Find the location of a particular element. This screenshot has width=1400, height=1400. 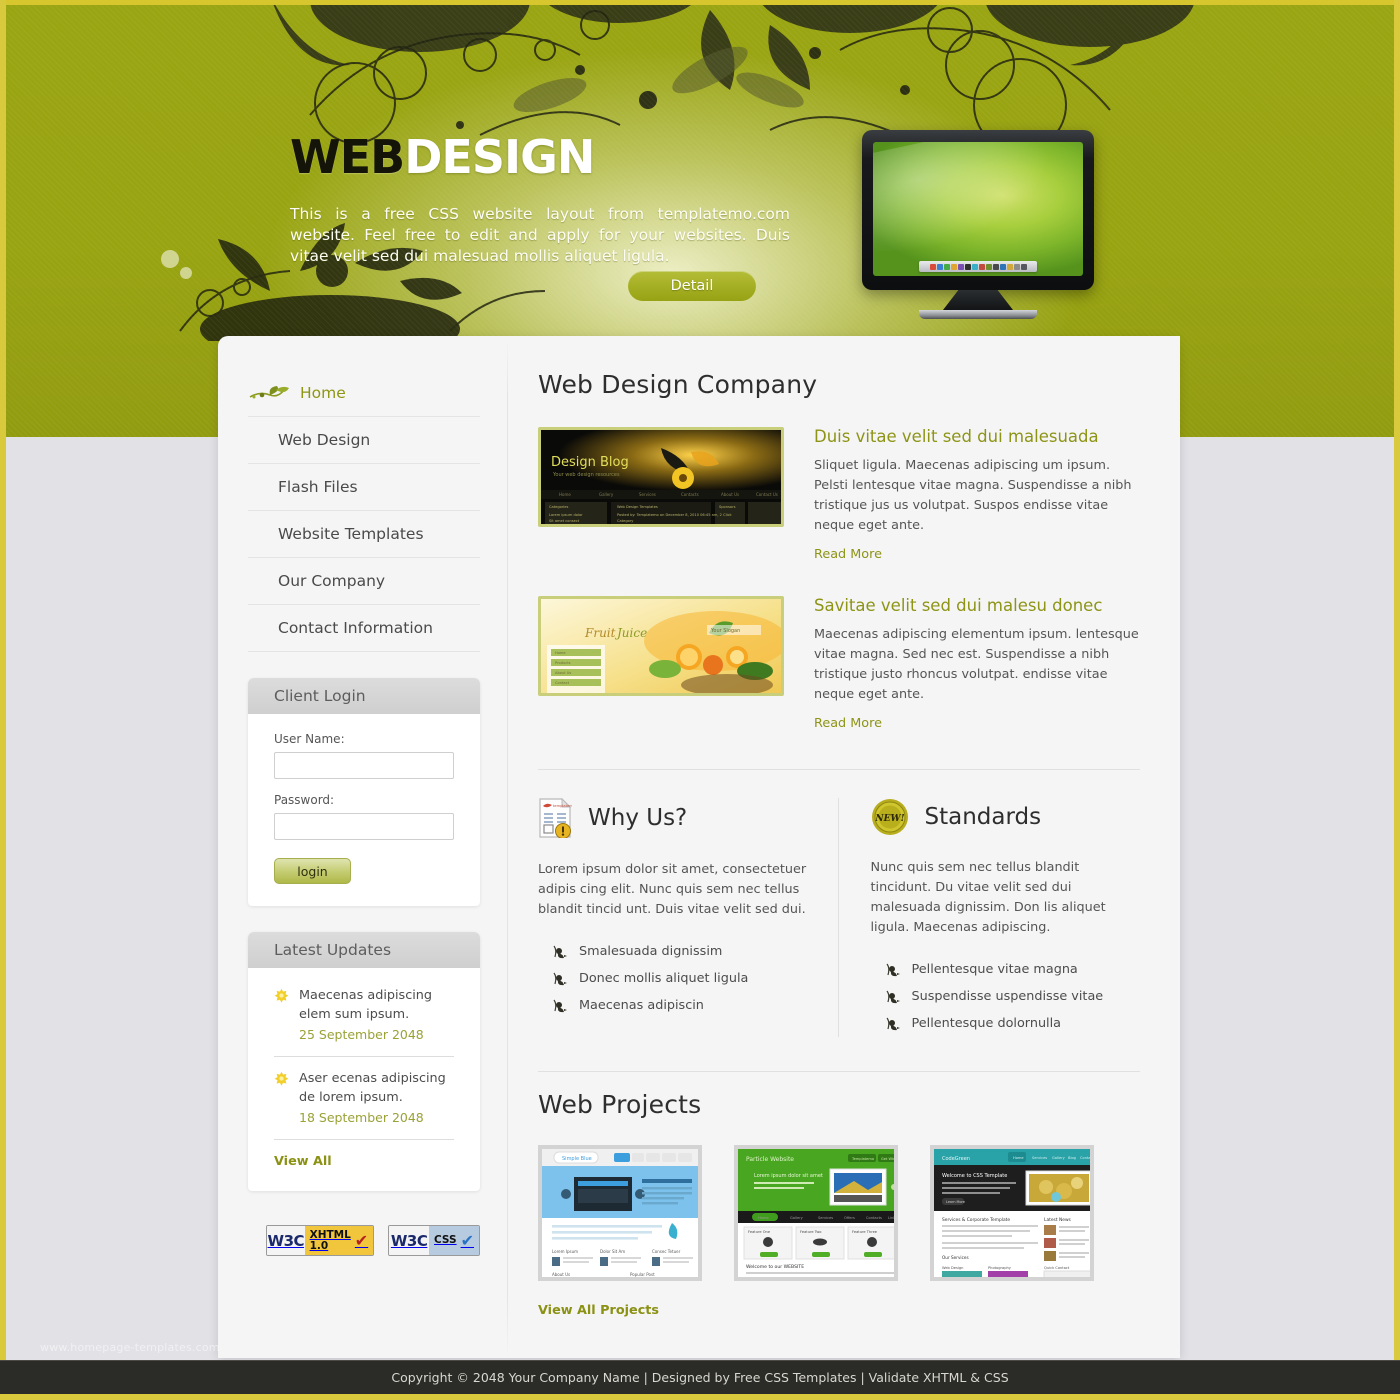

nav-link-our-company: Our Company is located at coordinates (364, 581).